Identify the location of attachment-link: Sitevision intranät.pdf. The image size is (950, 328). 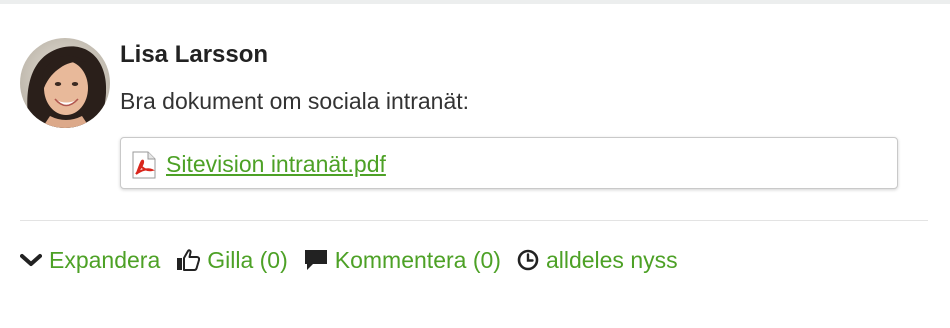
(276, 164).